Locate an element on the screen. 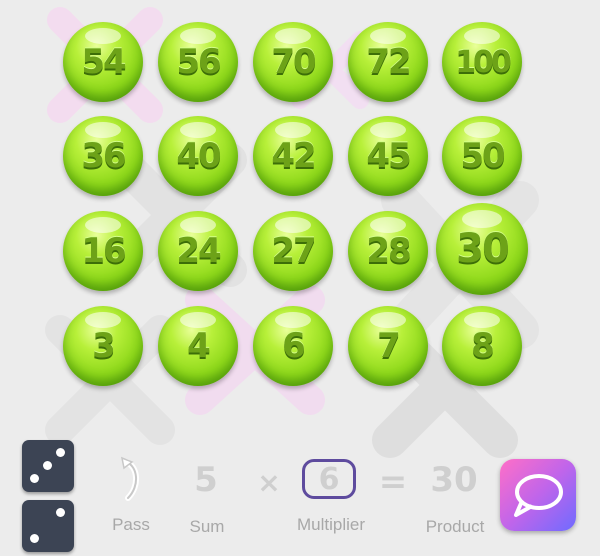 Image resolution: width=600 pixels, height=556 pixels. number-ball: 40 is located at coordinates (198, 156).